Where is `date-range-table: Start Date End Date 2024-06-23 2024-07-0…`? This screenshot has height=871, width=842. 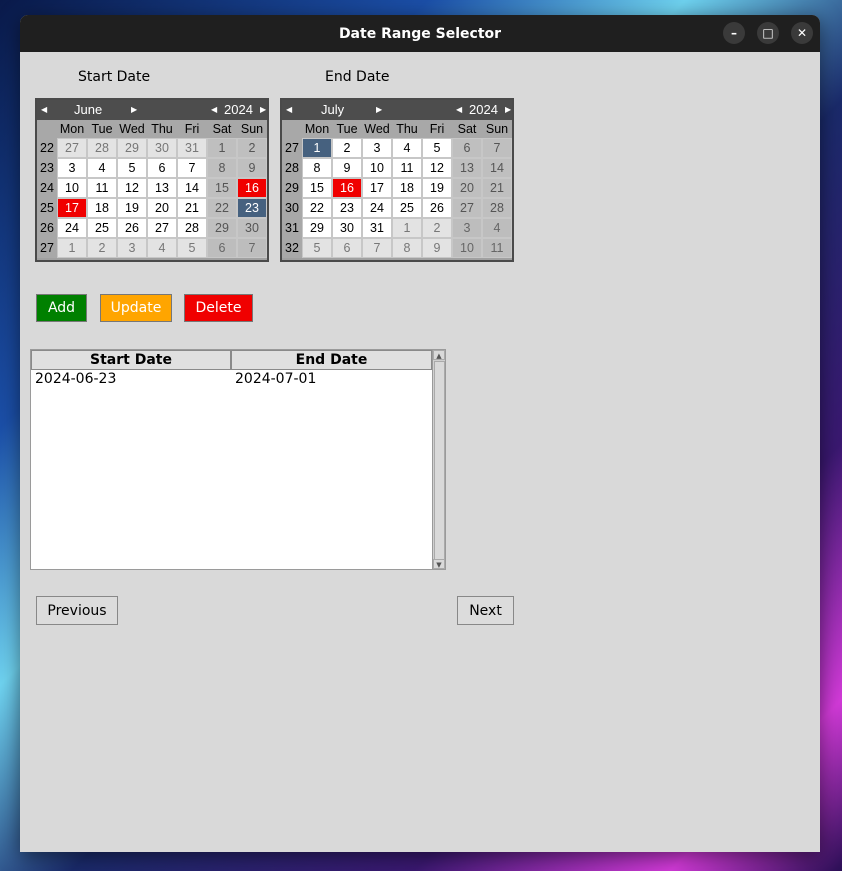
date-range-table: Start Date End Date 2024-06-23 2024-07-0… is located at coordinates (238, 459).